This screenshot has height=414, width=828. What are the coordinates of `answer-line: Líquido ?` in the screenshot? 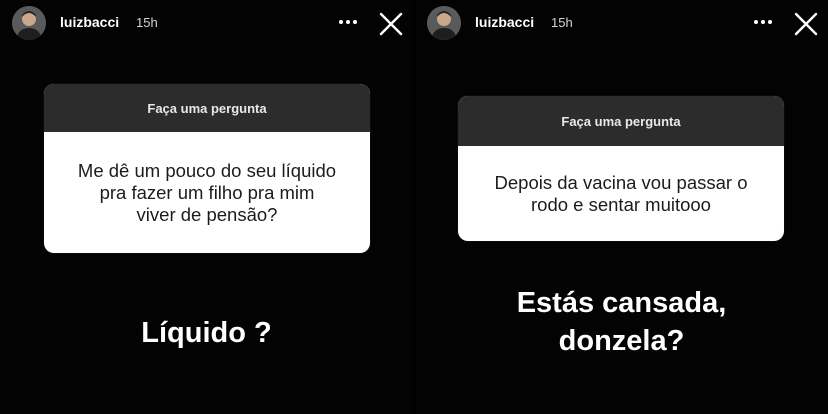 It's located at (206, 333).